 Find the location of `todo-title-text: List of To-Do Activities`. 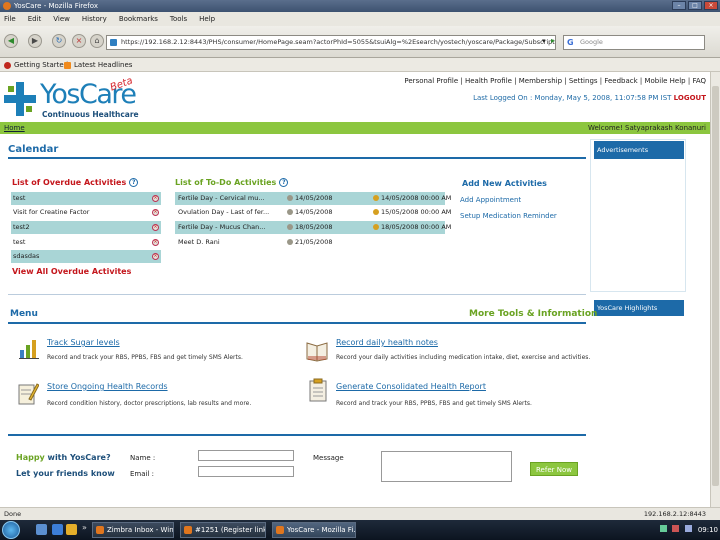

todo-title-text: List of To-Do Activities is located at coordinates (226, 182).